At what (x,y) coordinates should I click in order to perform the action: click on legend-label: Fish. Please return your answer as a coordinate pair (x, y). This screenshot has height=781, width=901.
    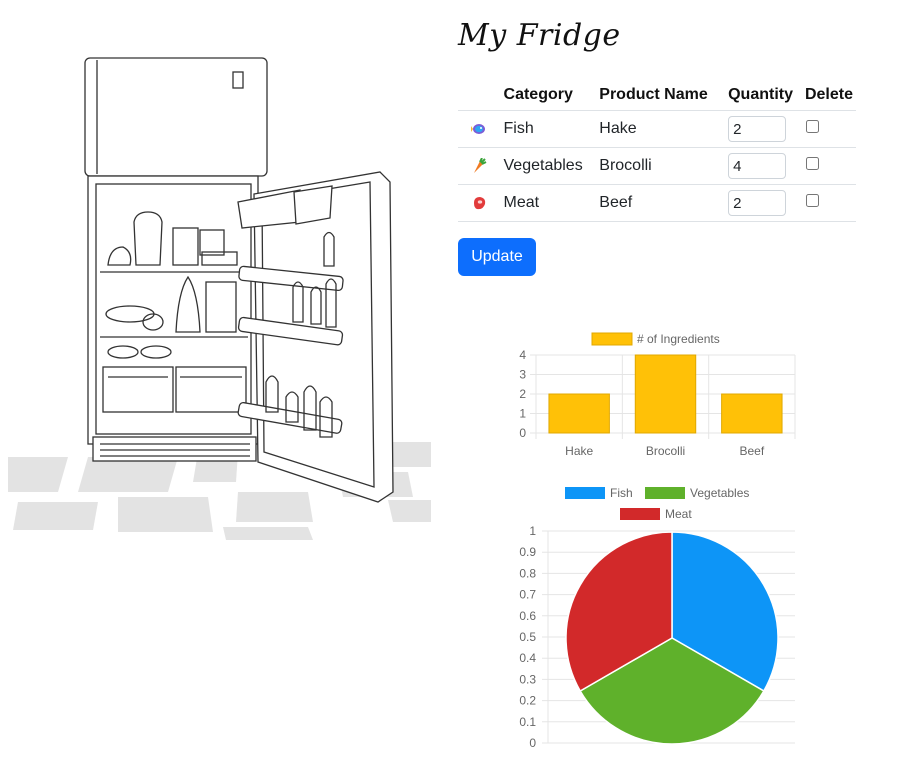
    Looking at the image, I should click on (621, 493).